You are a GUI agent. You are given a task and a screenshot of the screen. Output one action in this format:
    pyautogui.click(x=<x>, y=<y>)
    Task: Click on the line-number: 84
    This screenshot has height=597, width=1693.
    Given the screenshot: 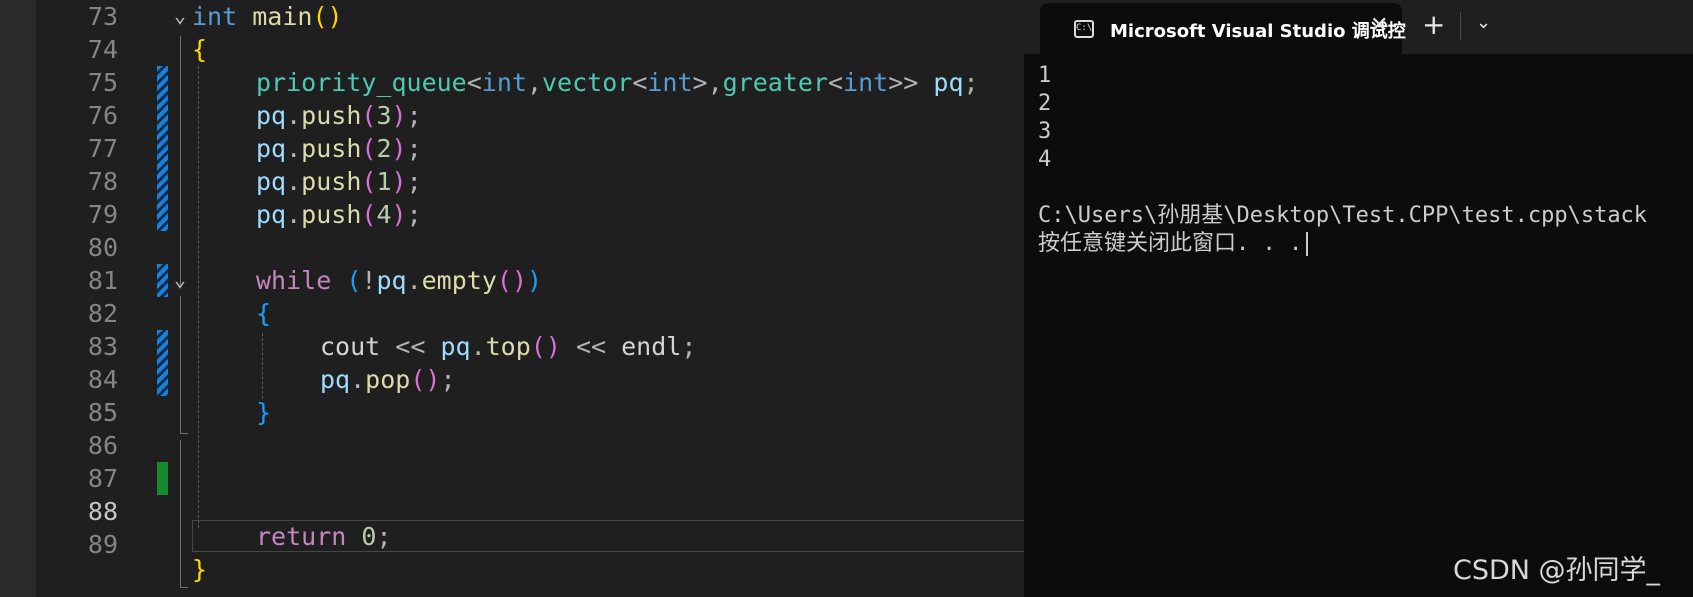 What is the action you would take?
    pyautogui.click(x=102, y=379)
    